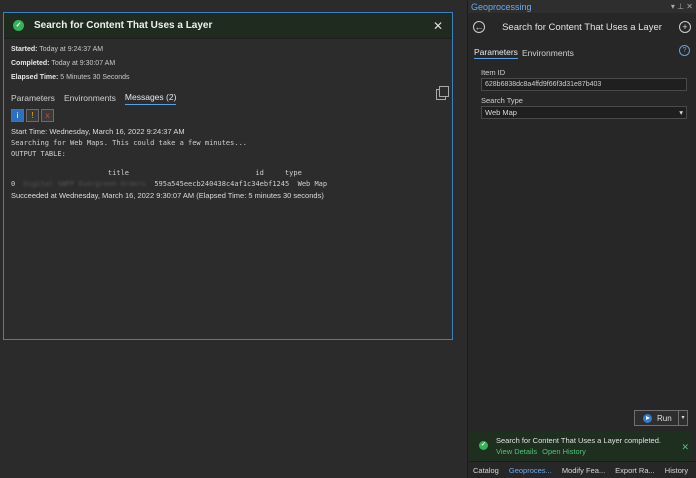  Describe the element at coordinates (486, 470) in the screenshot. I see `tab-catalog: Catalog` at that location.